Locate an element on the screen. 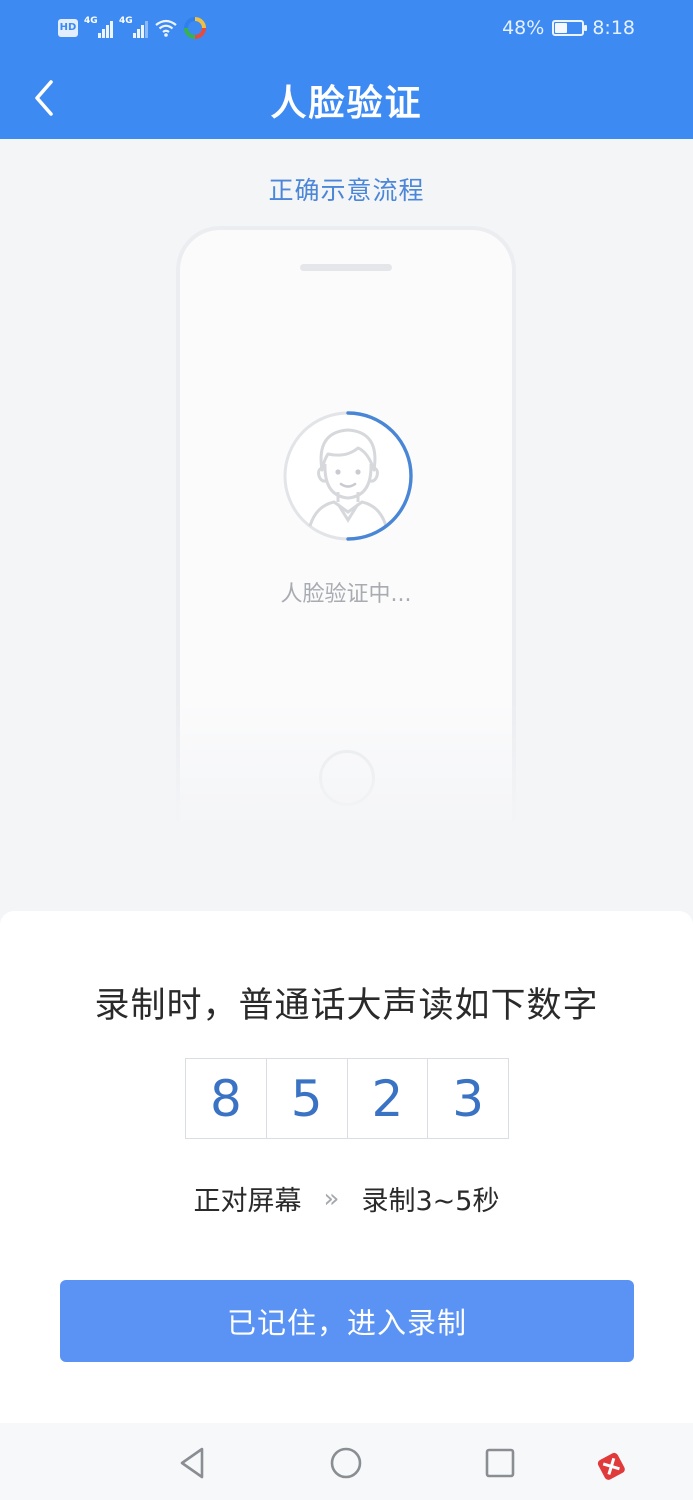 This screenshot has width=693, height=1500. phone-speaker is located at coordinates (346, 267).